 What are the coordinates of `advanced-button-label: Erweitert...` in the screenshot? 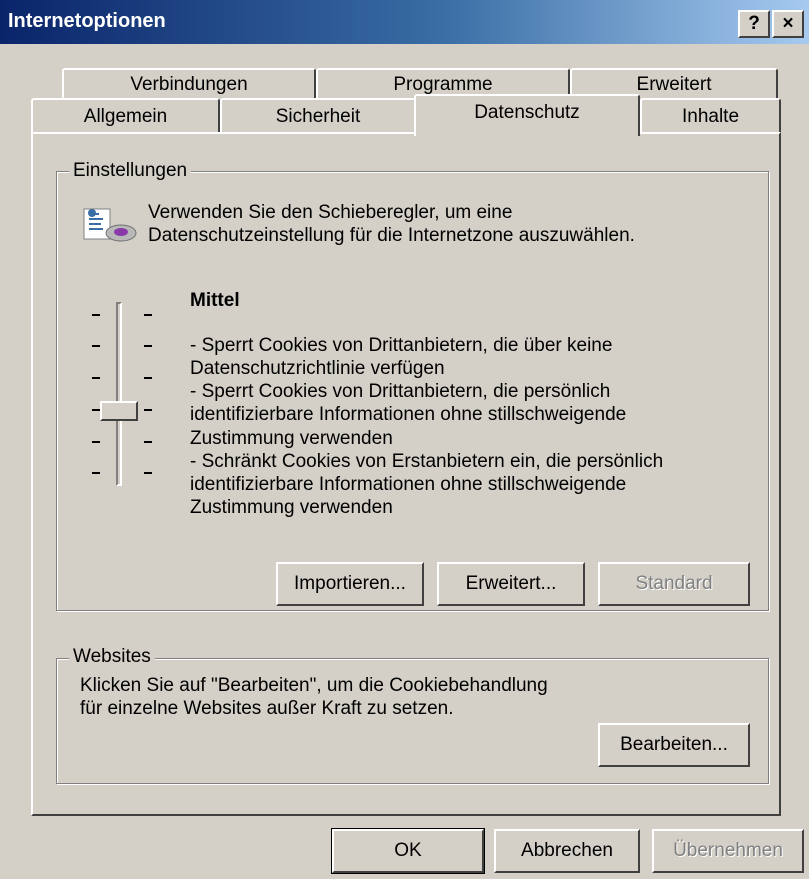 It's located at (511, 583).